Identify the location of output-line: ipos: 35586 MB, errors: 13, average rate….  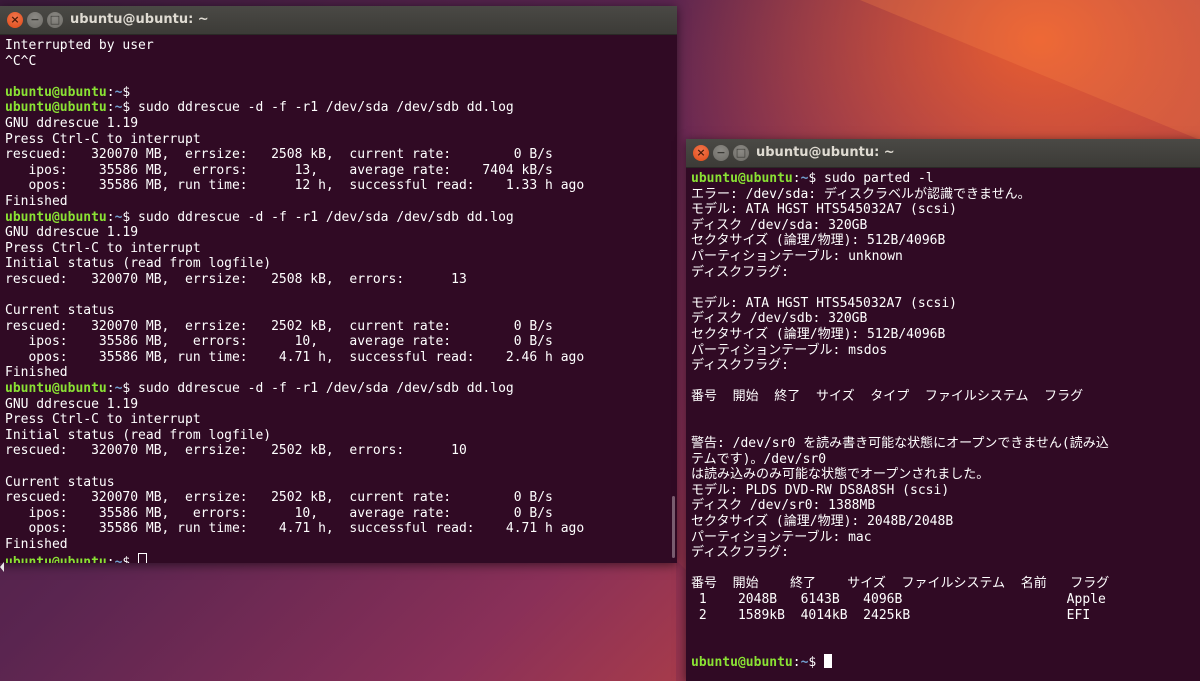
(341, 171).